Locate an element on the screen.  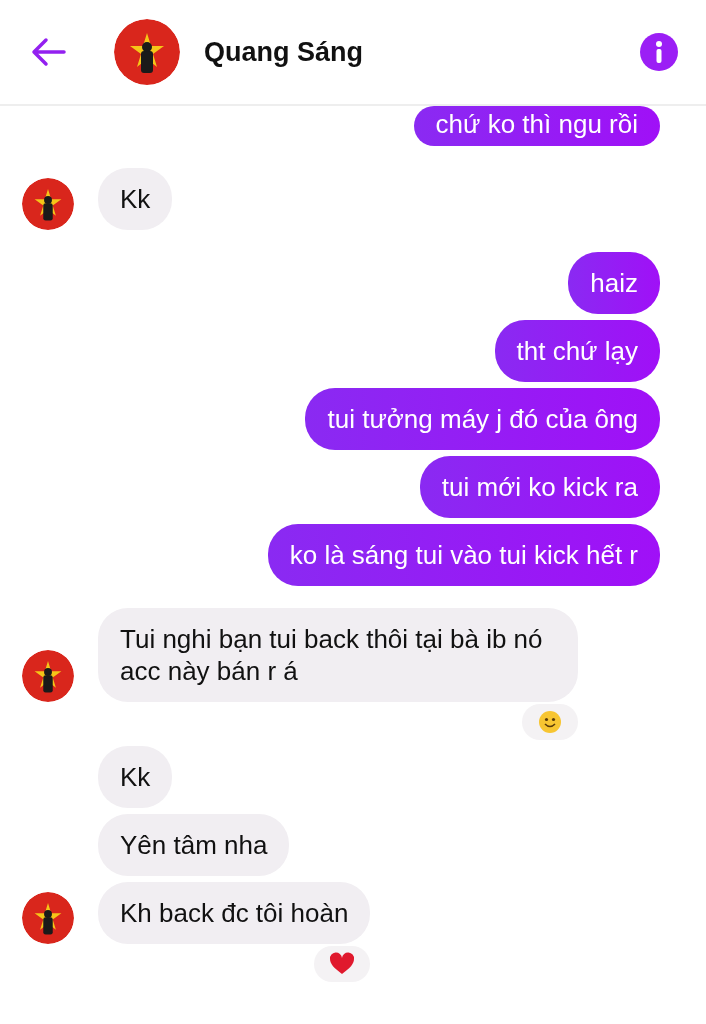
heart-emoji-icon is located at coordinates (342, 964).